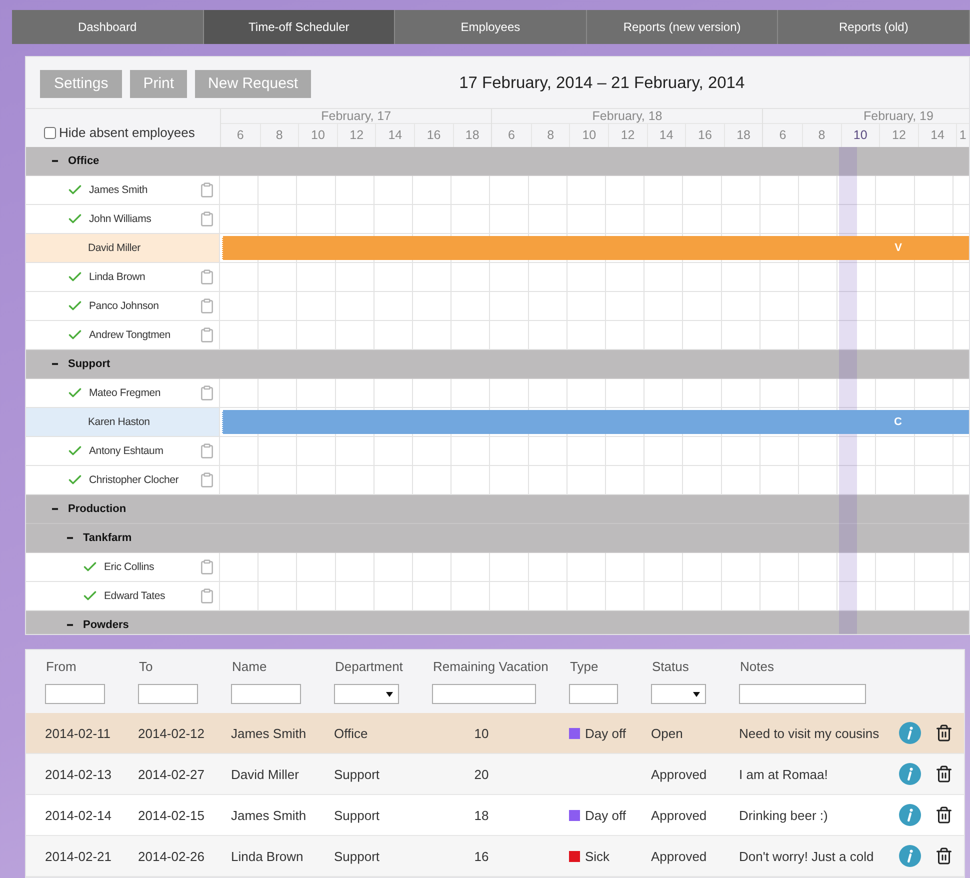 This screenshot has height=878, width=970. What do you see at coordinates (117, 276) in the screenshot?
I see `employee-name: Linda Brown` at bounding box center [117, 276].